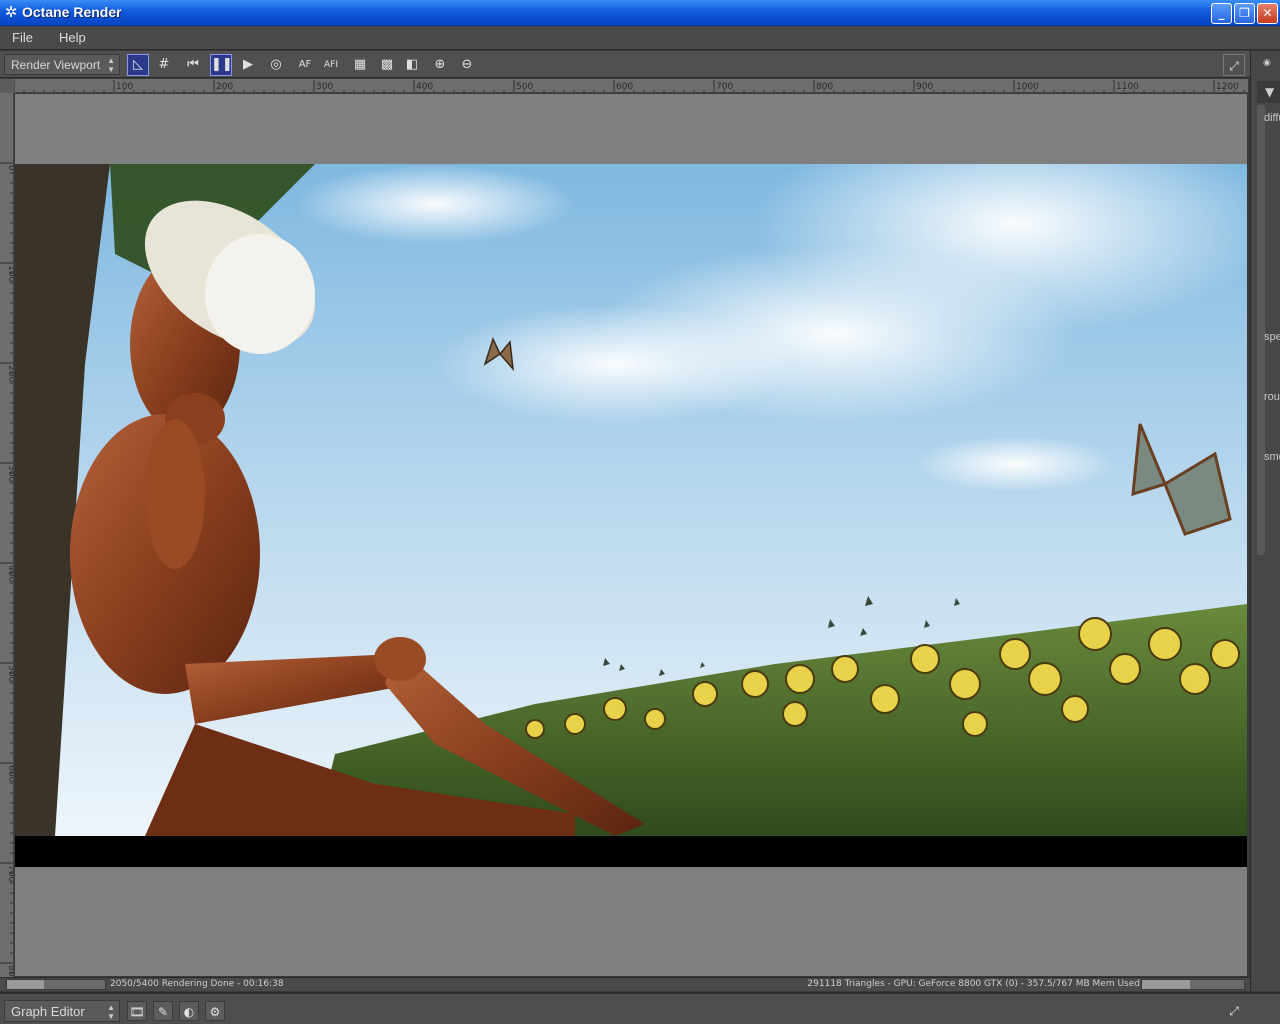  What do you see at coordinates (10, 971) in the screenshot?
I see `ruler-v-label: 800` at bounding box center [10, 971].